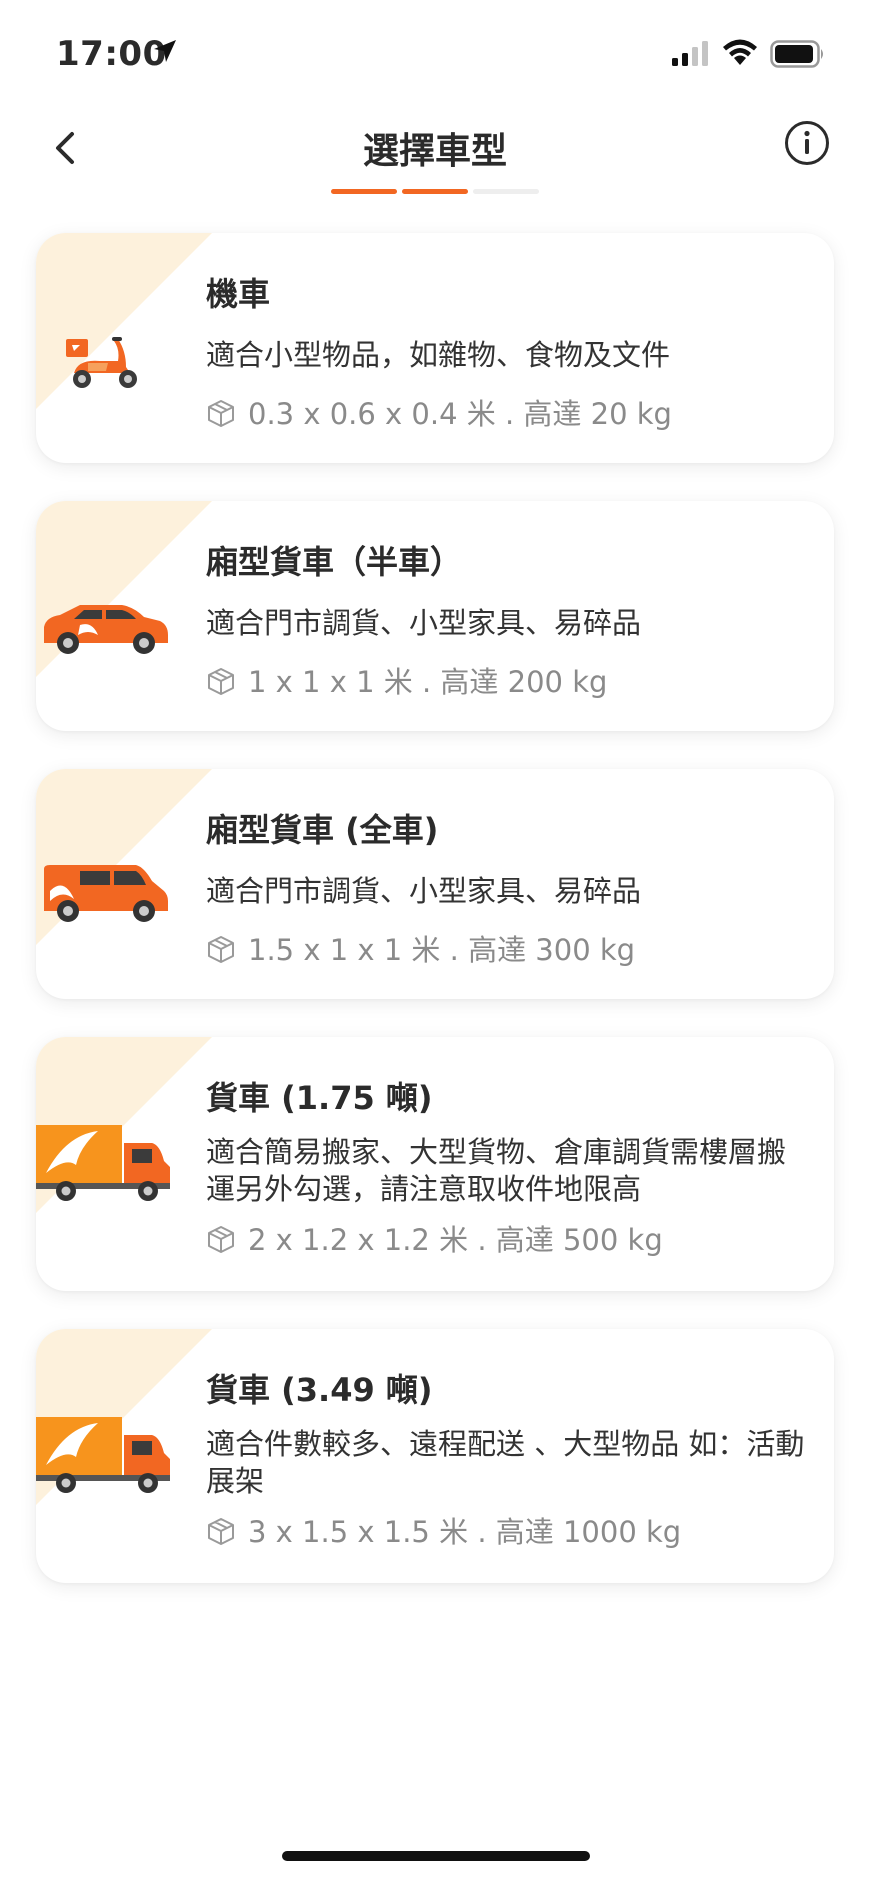 This screenshot has height=1883, width=870. Describe the element at coordinates (460, 414) in the screenshot. I see `vehicle-spec-text: 0.3 x 0.6 x 0.4 米 . 高達 20 kg` at that location.